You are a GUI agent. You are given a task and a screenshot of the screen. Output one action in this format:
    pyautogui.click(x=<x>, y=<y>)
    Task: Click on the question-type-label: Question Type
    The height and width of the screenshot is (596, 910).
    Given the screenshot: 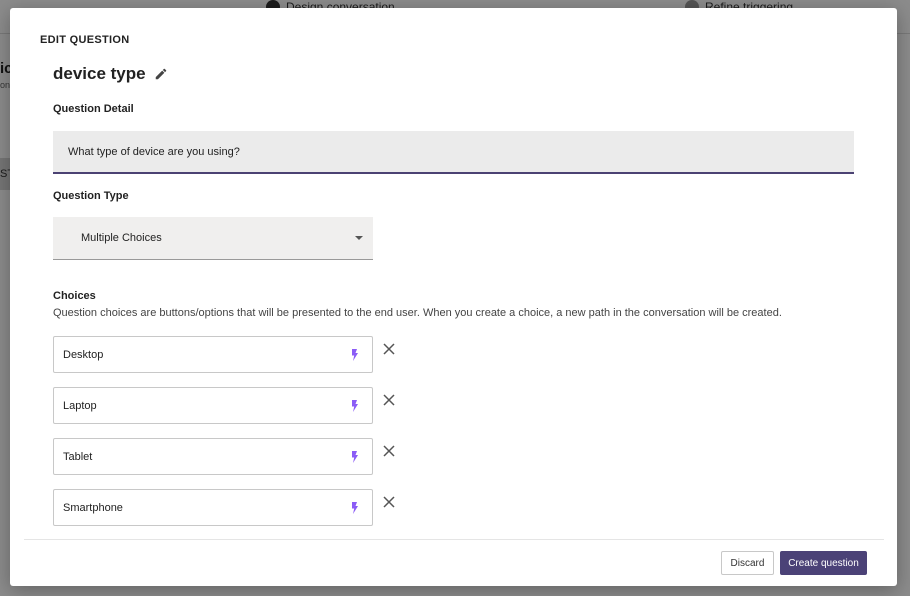 What is the action you would take?
    pyautogui.click(x=91, y=196)
    